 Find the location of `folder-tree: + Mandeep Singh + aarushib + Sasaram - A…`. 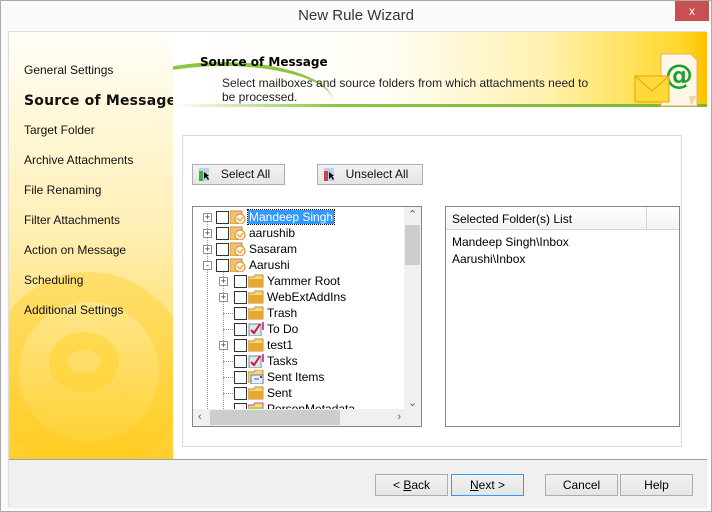

folder-tree: + Mandeep Singh + aarushib + Sasaram - A… is located at coordinates (307, 316).